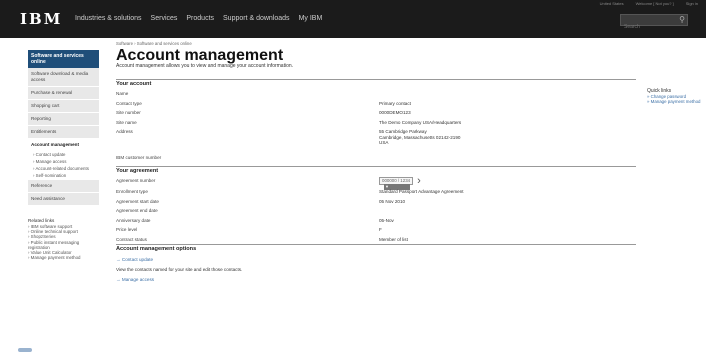 Image resolution: width=706 pixels, height=360 pixels. Describe the element at coordinates (392, 201) in the screenshot. I see `field-value: 05 Nov 2010` at that location.